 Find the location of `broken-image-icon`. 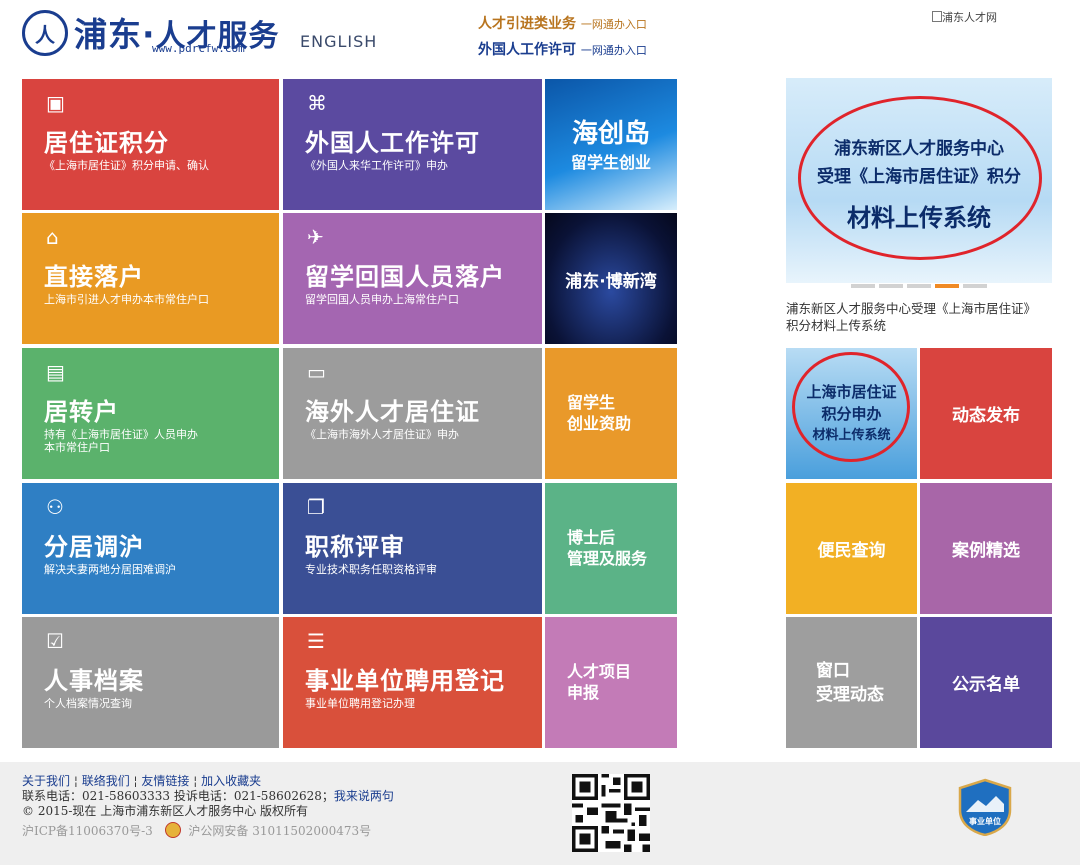

broken-image-icon is located at coordinates (937, 16).